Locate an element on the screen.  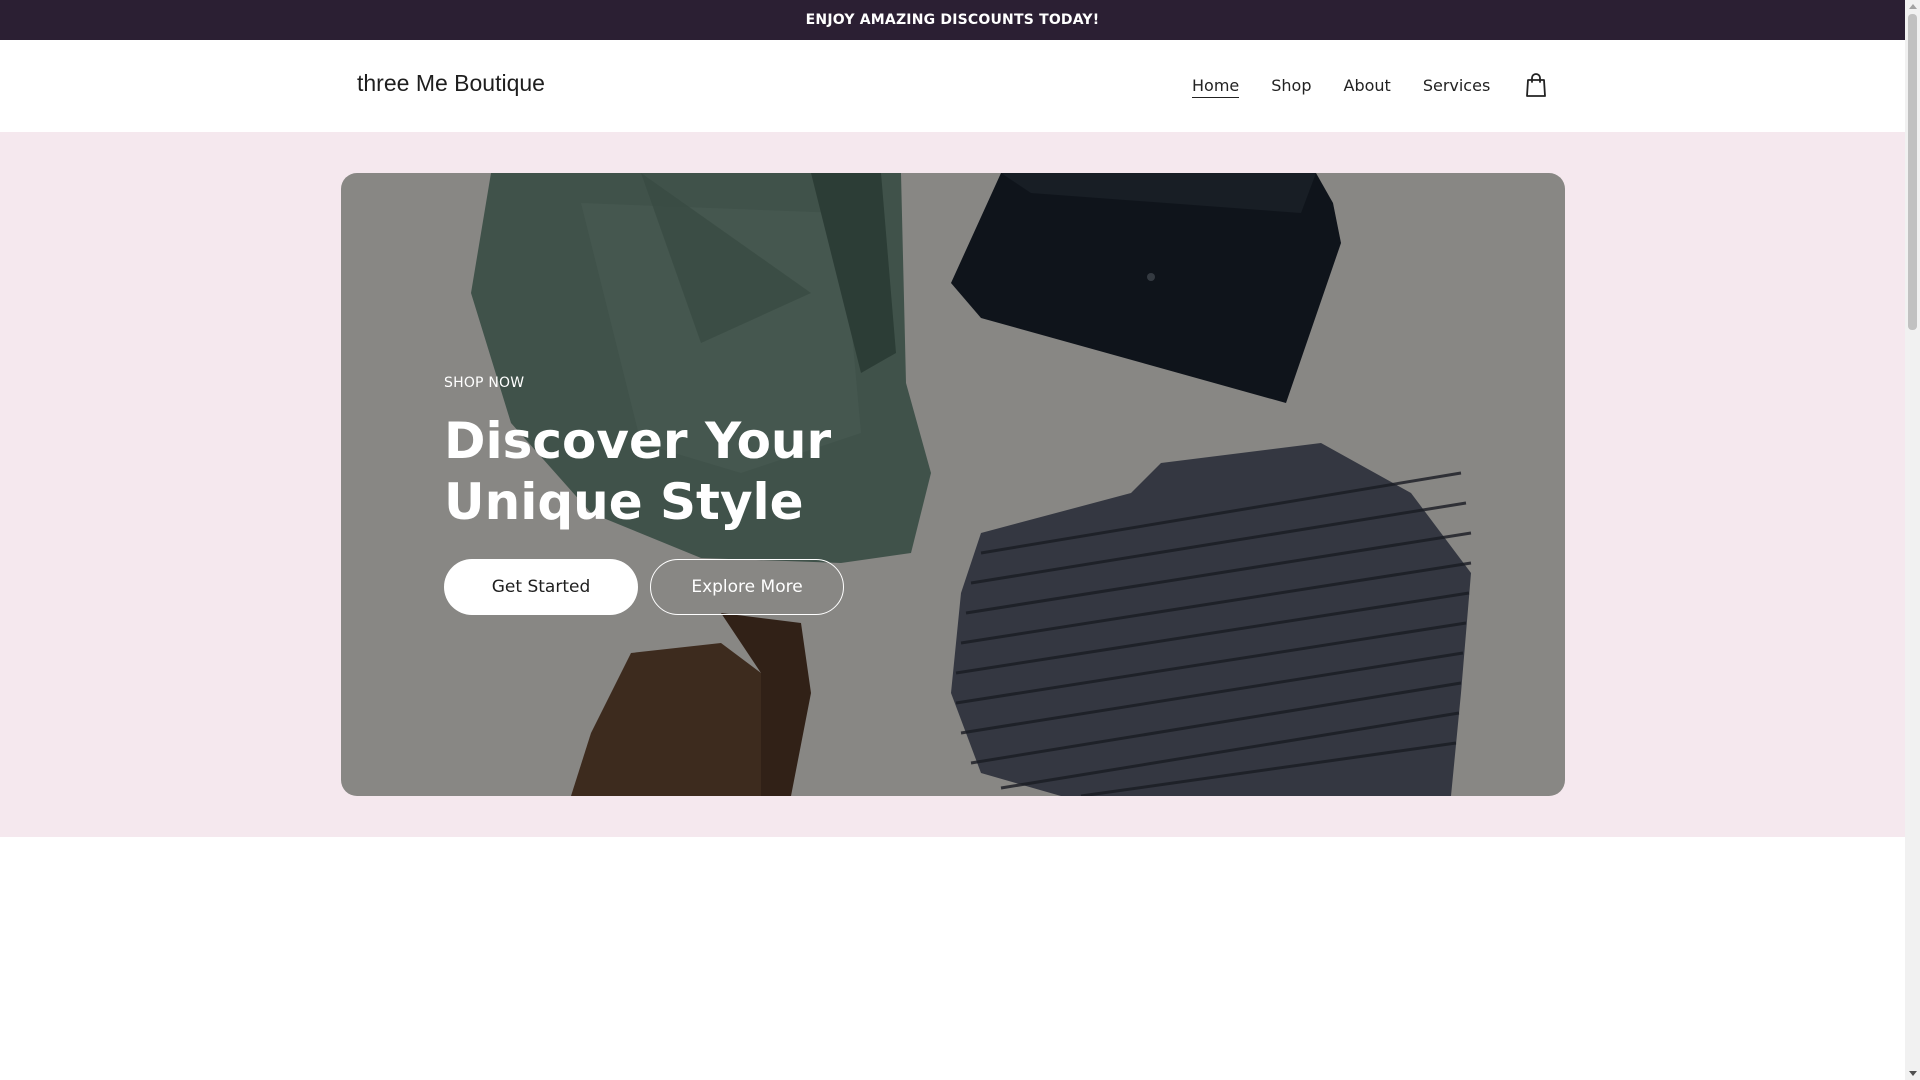
hero-eyebrow: SHOP NOW is located at coordinates (484, 383).